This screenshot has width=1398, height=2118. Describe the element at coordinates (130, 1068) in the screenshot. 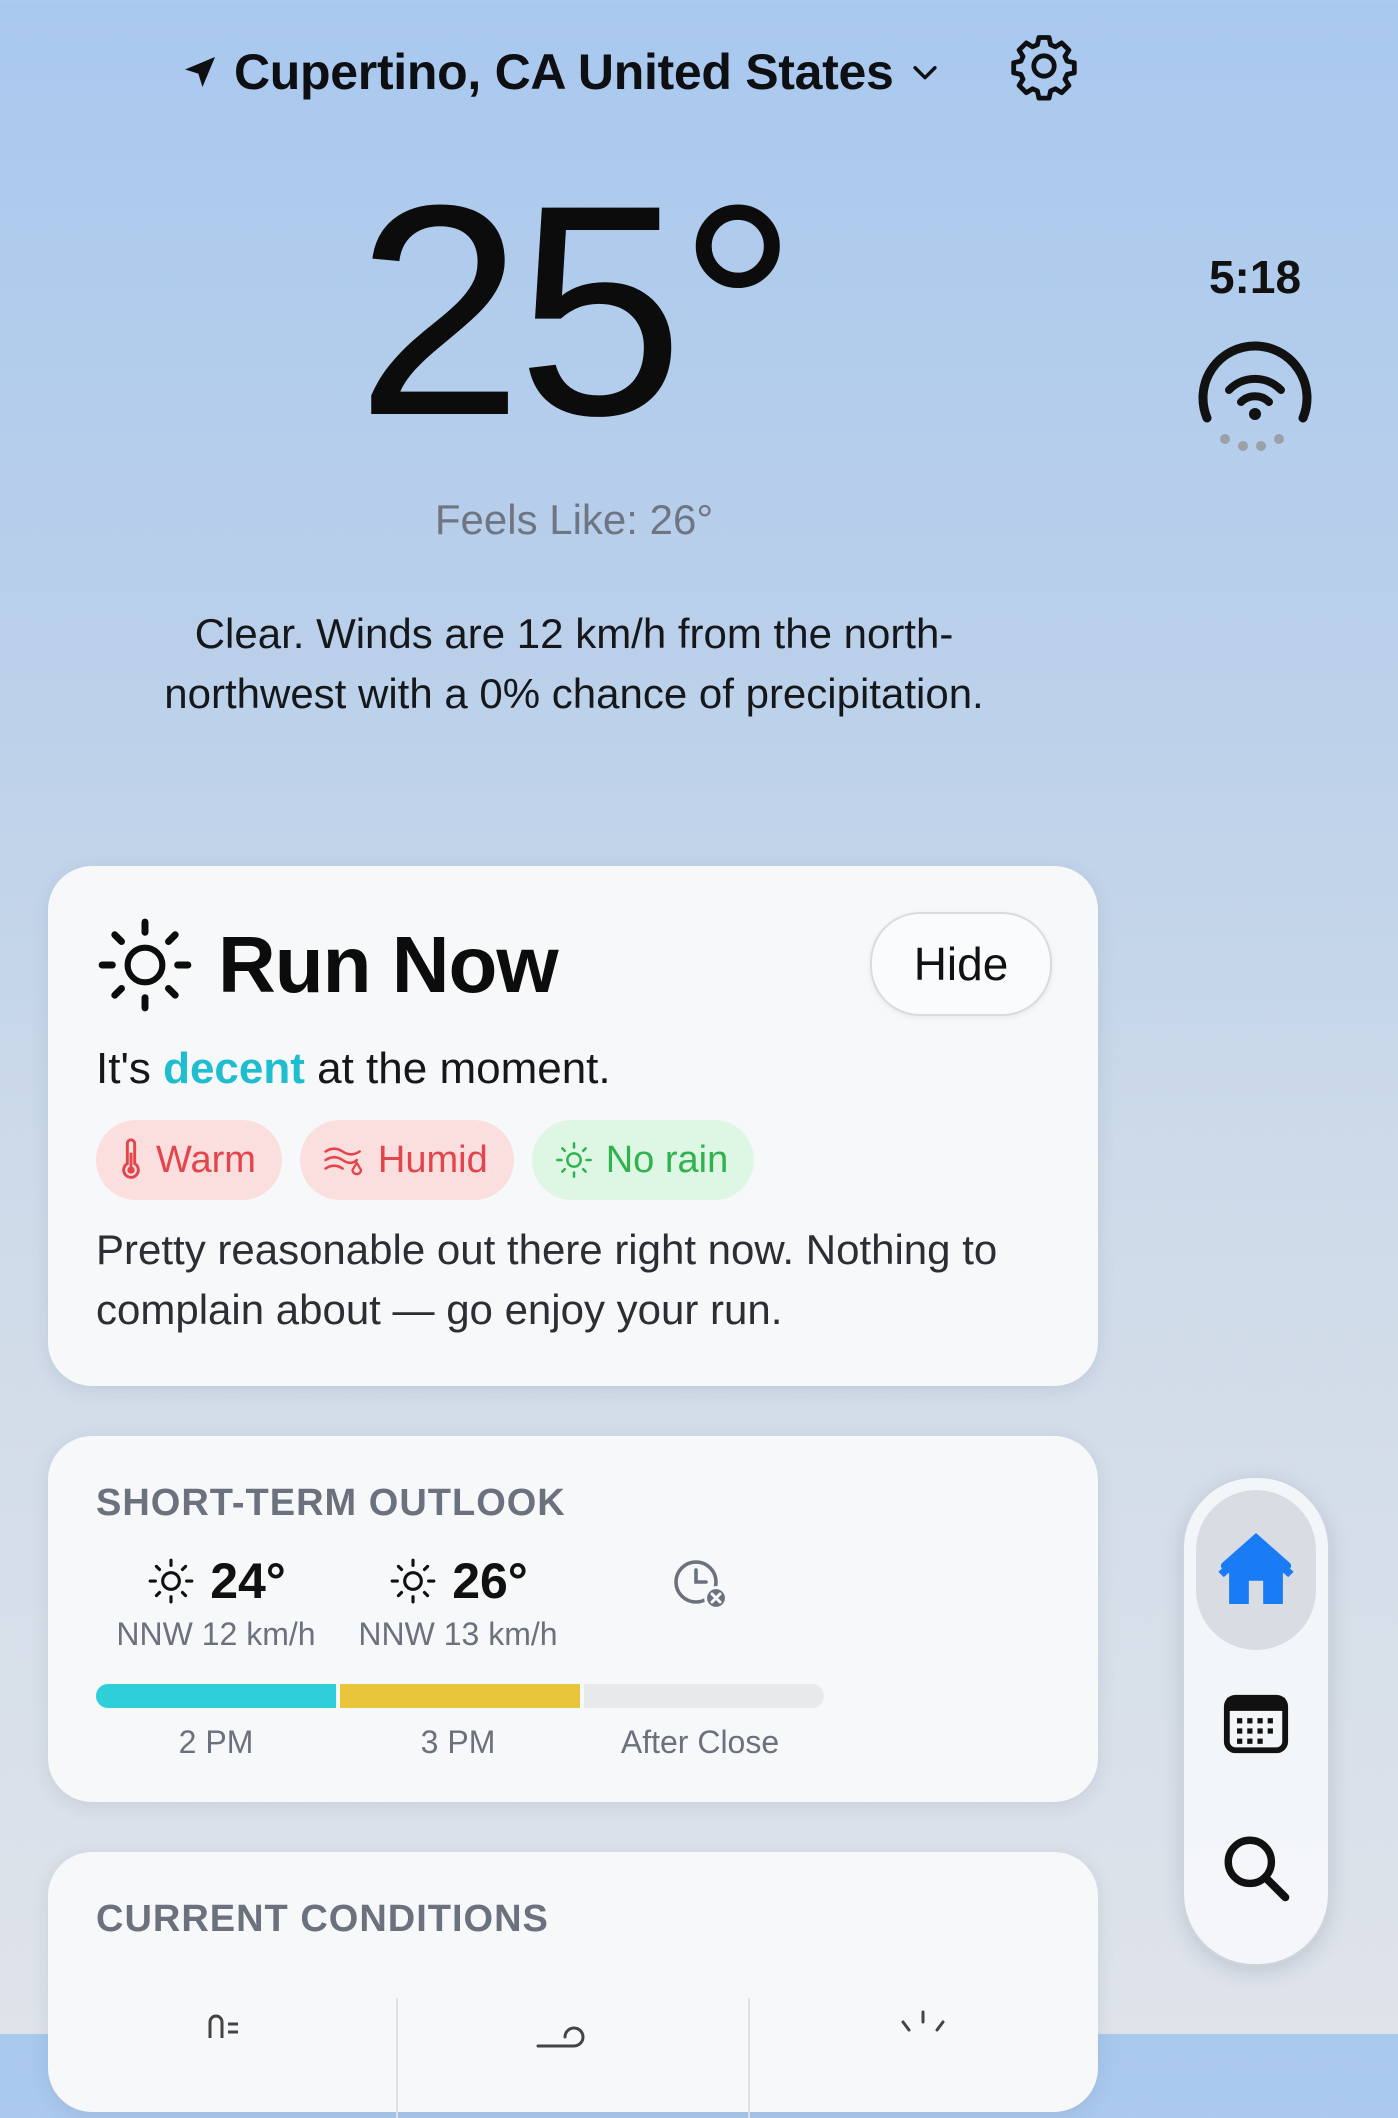

I see `status-prefix: It's` at that location.